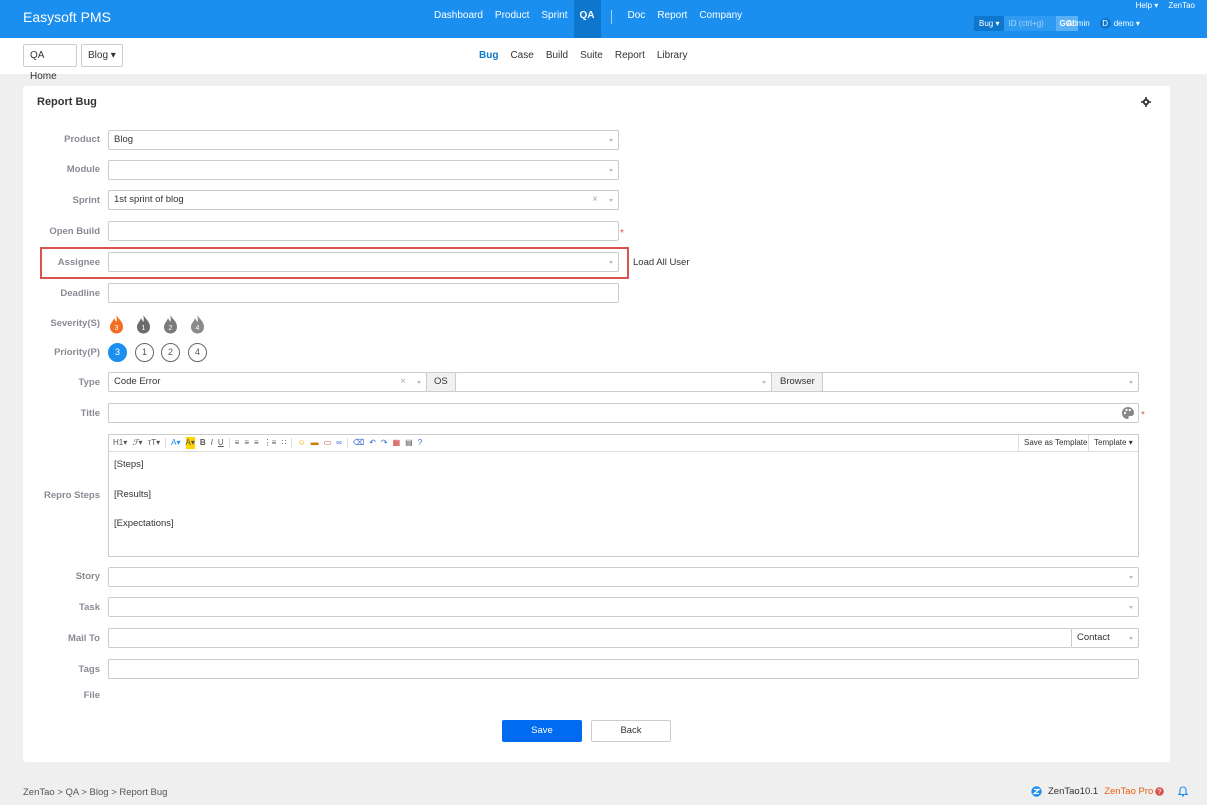  Describe the element at coordinates (542, 731) in the screenshot. I see `save-button: Save` at that location.